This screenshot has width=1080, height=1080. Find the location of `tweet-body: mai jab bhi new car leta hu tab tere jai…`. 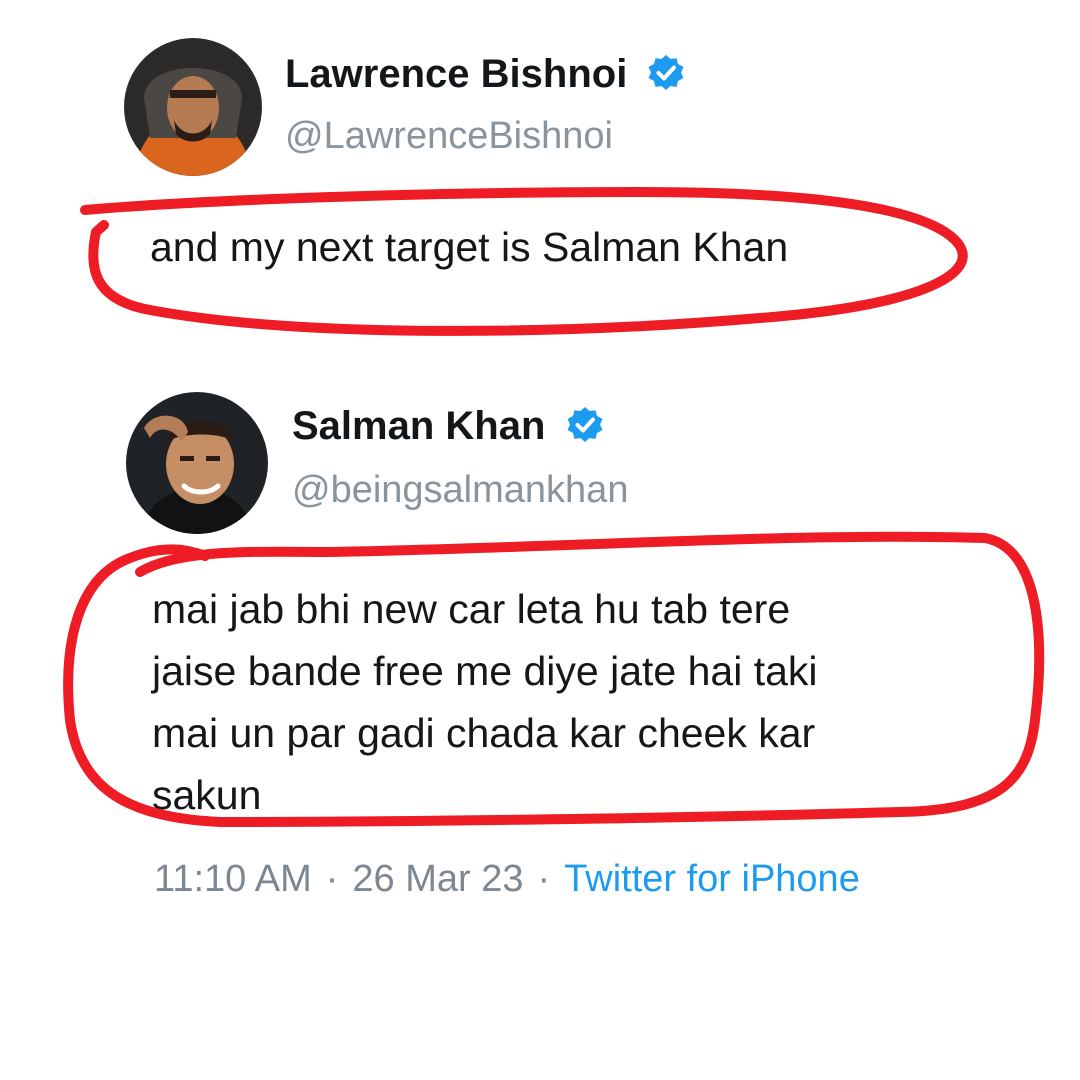

tweet-body: mai jab bhi new car leta hu tab tere jai… is located at coordinates (485, 702).